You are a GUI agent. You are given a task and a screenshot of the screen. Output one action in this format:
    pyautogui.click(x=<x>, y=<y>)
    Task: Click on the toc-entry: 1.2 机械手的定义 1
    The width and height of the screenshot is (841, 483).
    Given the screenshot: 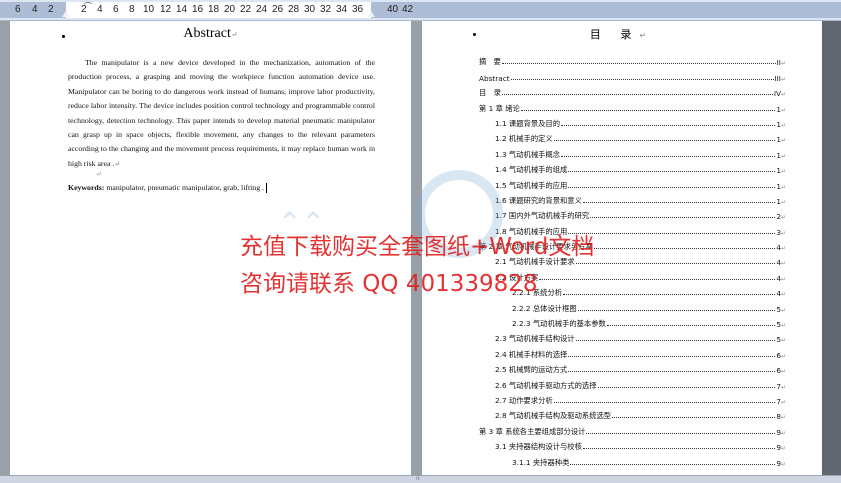 What is the action you would take?
    pyautogui.click(x=632, y=136)
    